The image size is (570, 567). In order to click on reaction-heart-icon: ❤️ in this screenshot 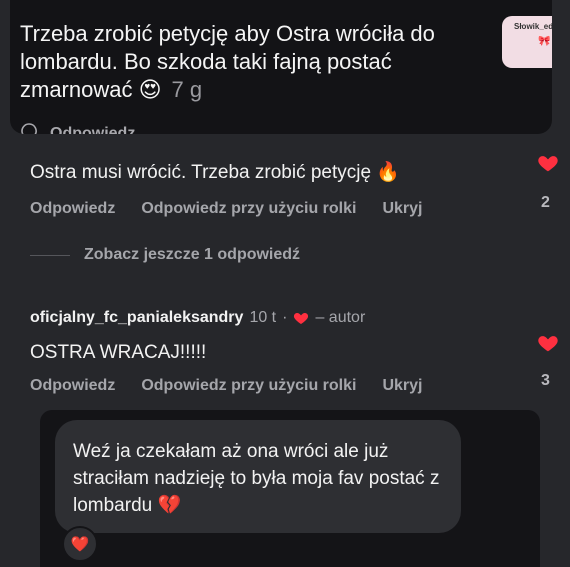, I will do `click(80, 544)`.